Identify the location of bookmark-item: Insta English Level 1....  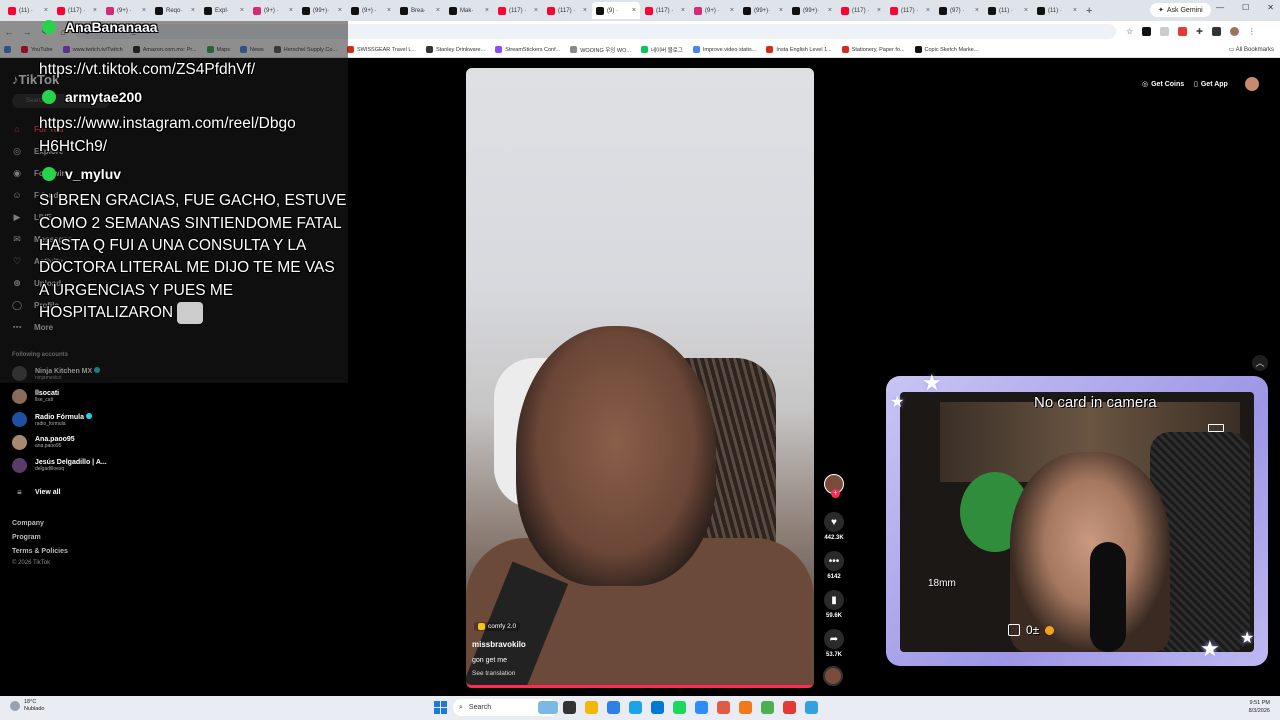
(799, 49).